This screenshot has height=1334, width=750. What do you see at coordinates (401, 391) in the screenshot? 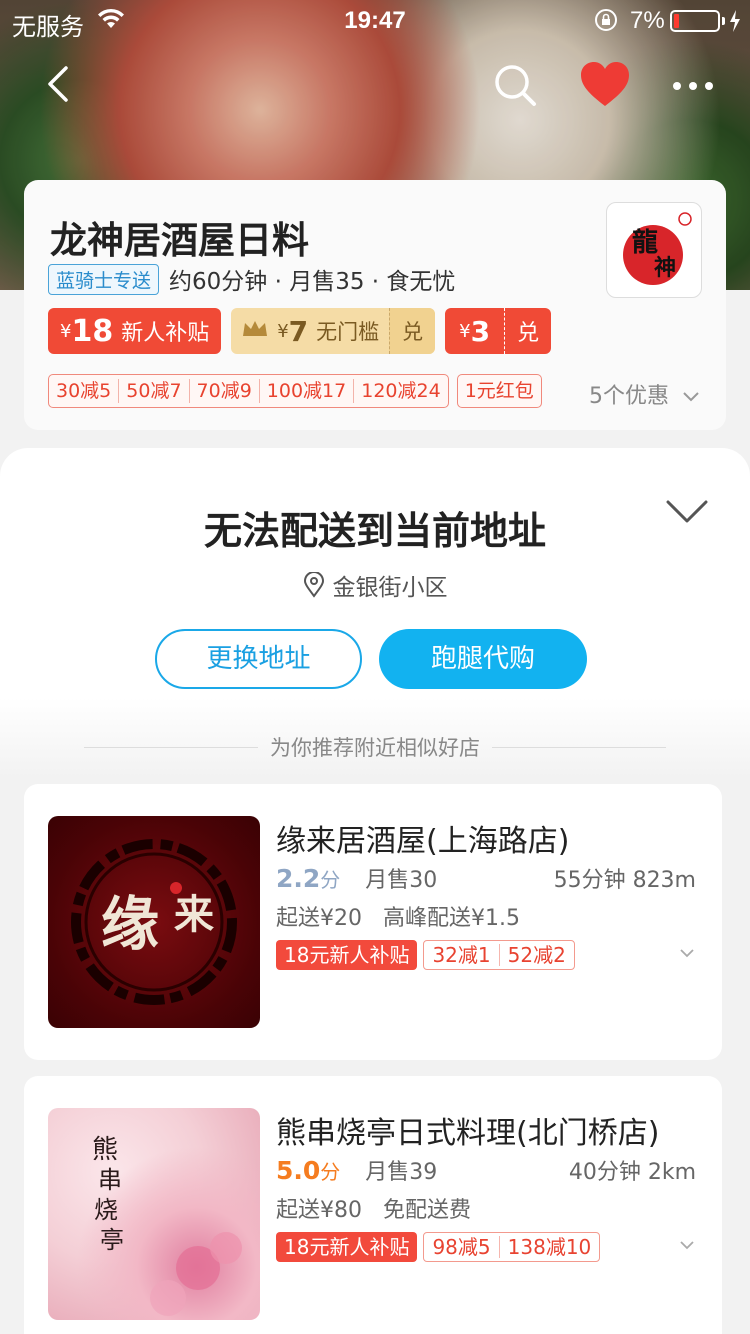
I see `discount-tag: 120减24` at bounding box center [401, 391].